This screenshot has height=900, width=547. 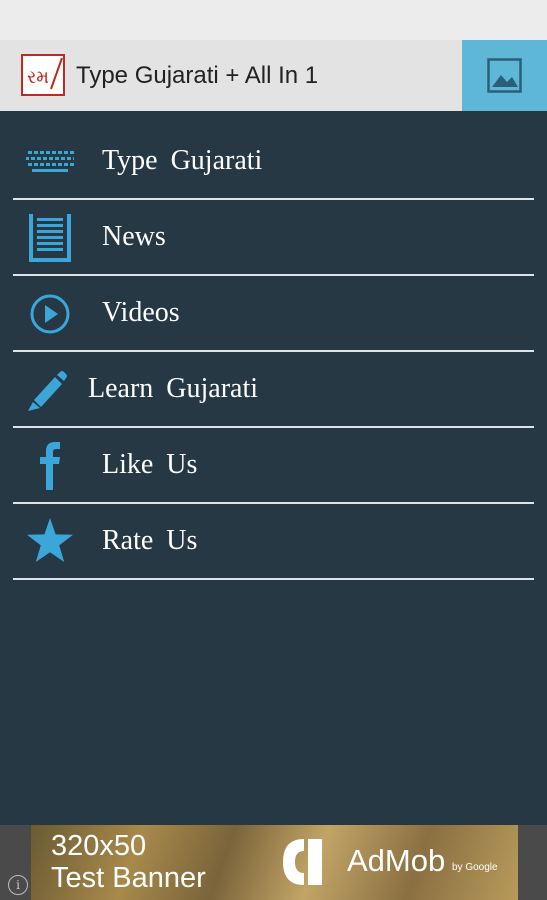 What do you see at coordinates (50, 162) in the screenshot?
I see `keyboard-icon` at bounding box center [50, 162].